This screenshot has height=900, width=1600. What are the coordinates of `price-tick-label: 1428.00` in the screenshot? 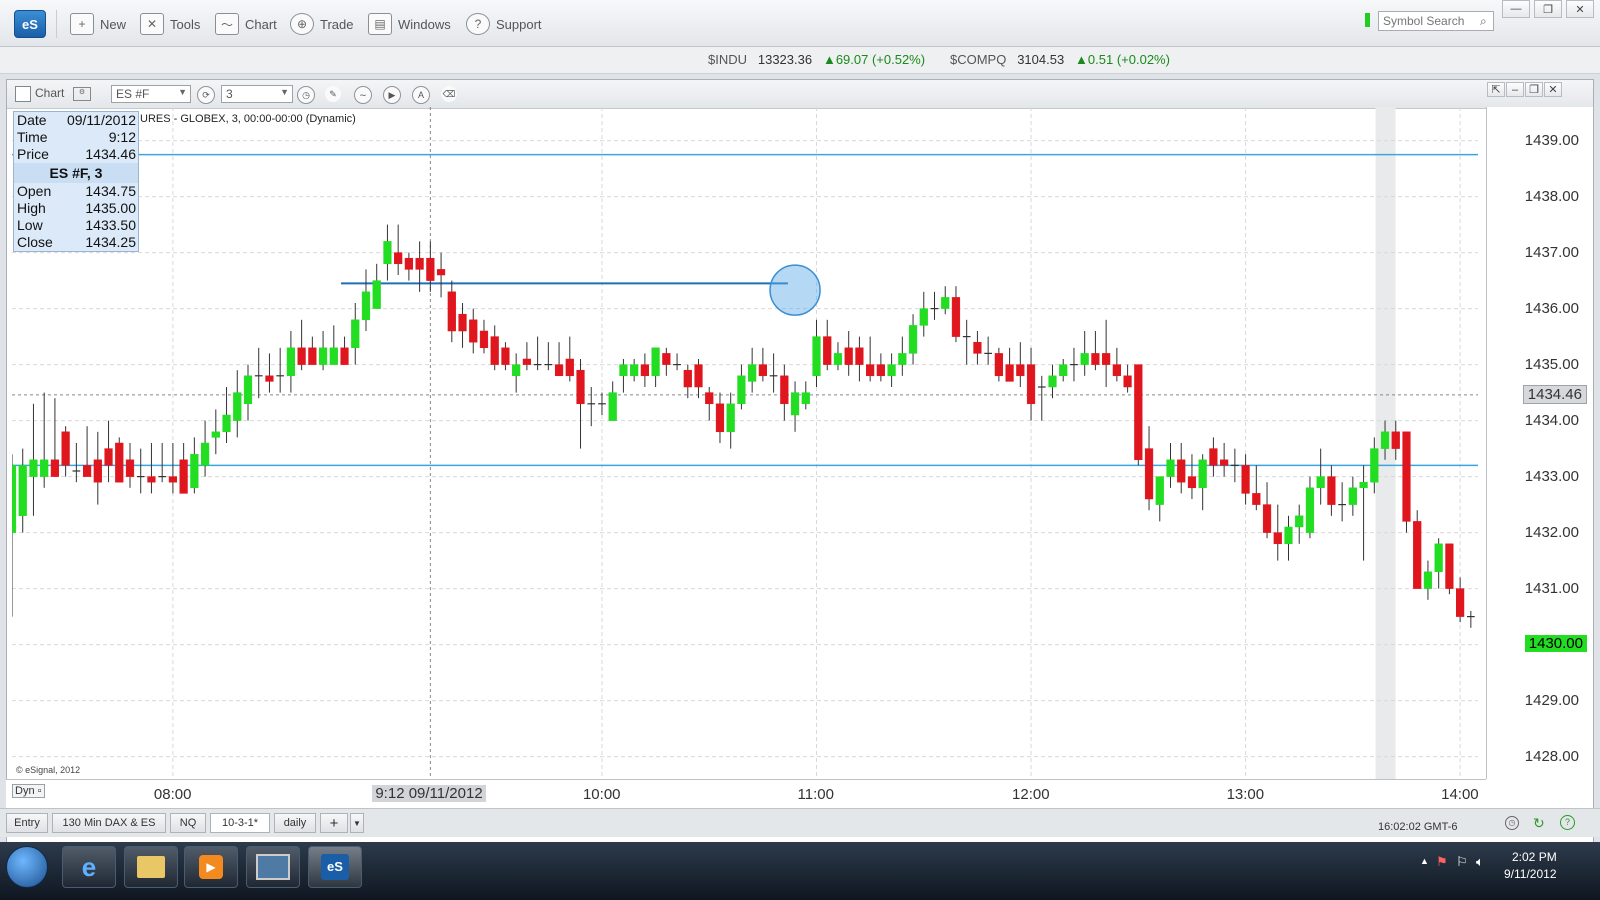 It's located at (1551, 756).